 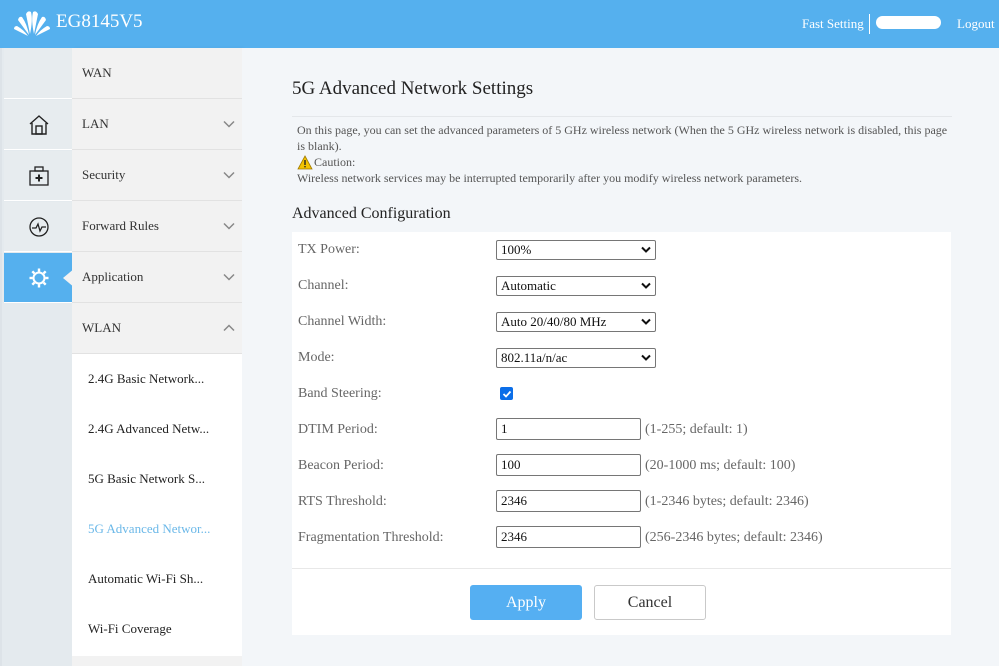 What do you see at coordinates (342, 321) in the screenshot?
I see `channel-width-label: Channel Width:` at bounding box center [342, 321].